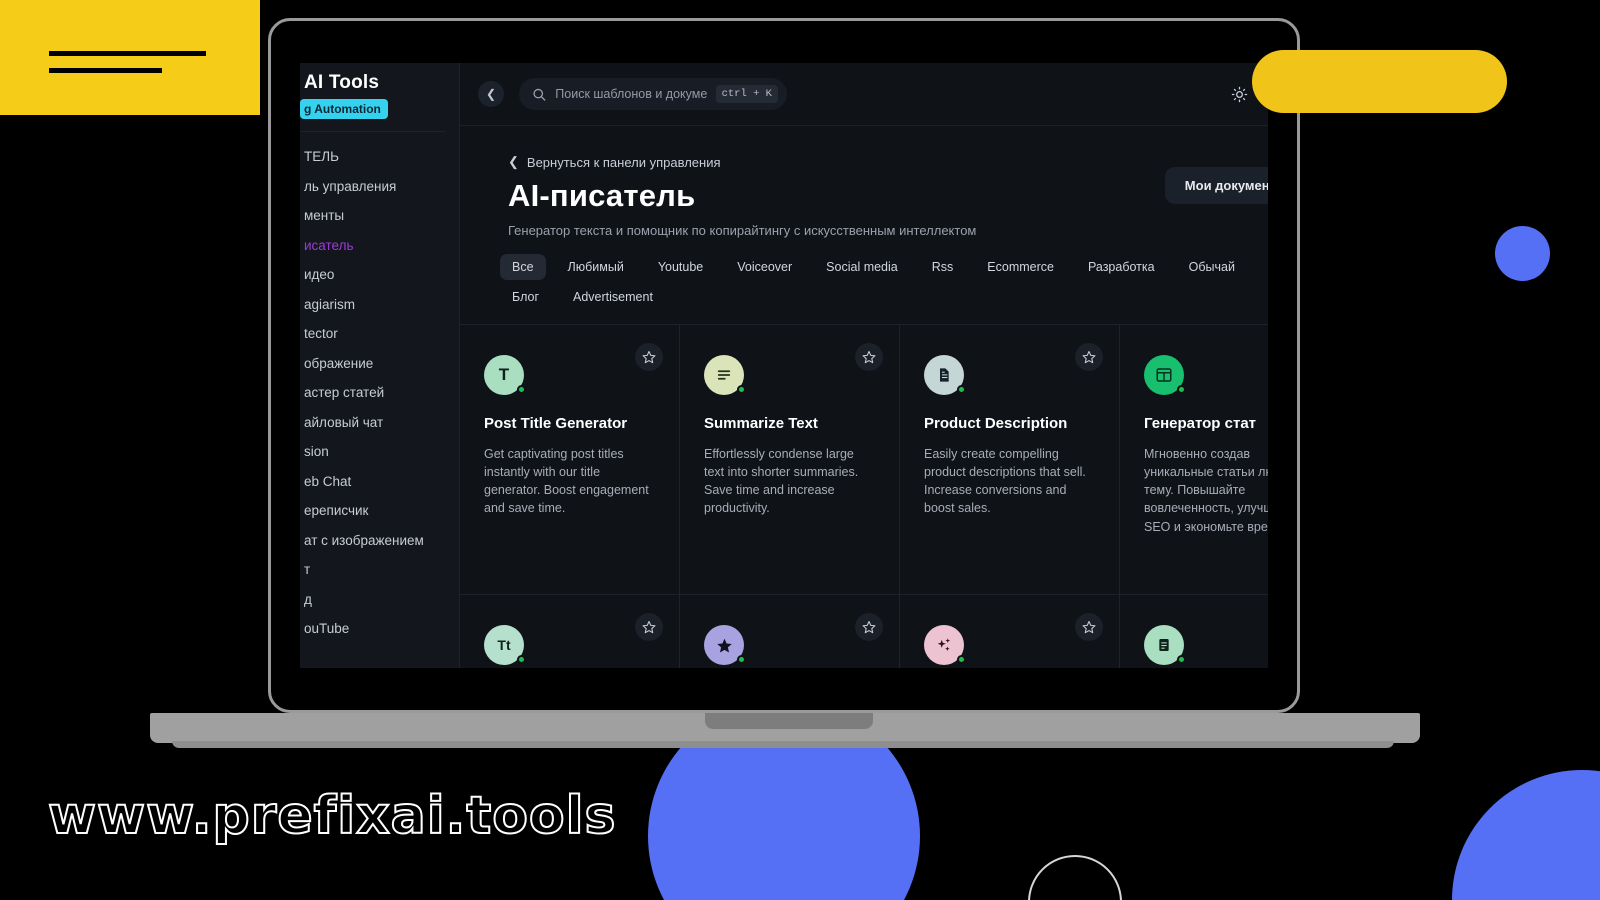 The image size is (1600, 900). I want to click on brand-logo: AI Tools g Automation, so click(379, 91).